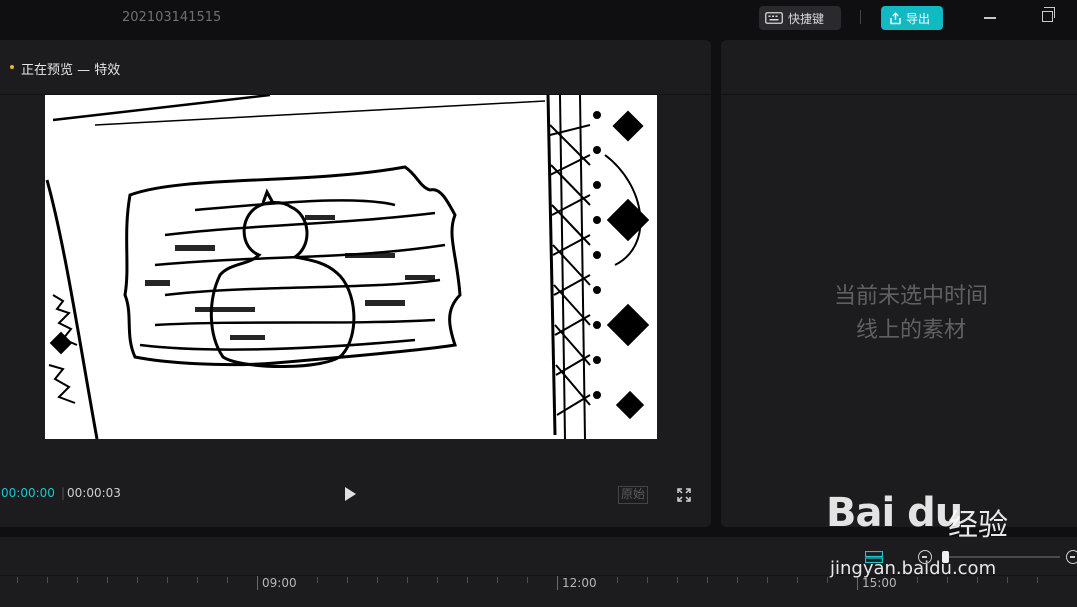 The height and width of the screenshot is (607, 1077). I want to click on export-label: 导出, so click(918, 18).